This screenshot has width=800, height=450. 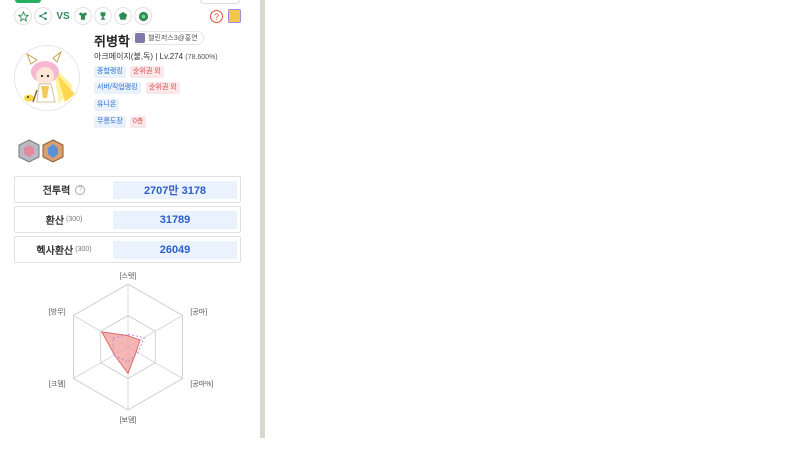 I want to click on job-name: 아크메이지(불,독), so click(x=124, y=56).